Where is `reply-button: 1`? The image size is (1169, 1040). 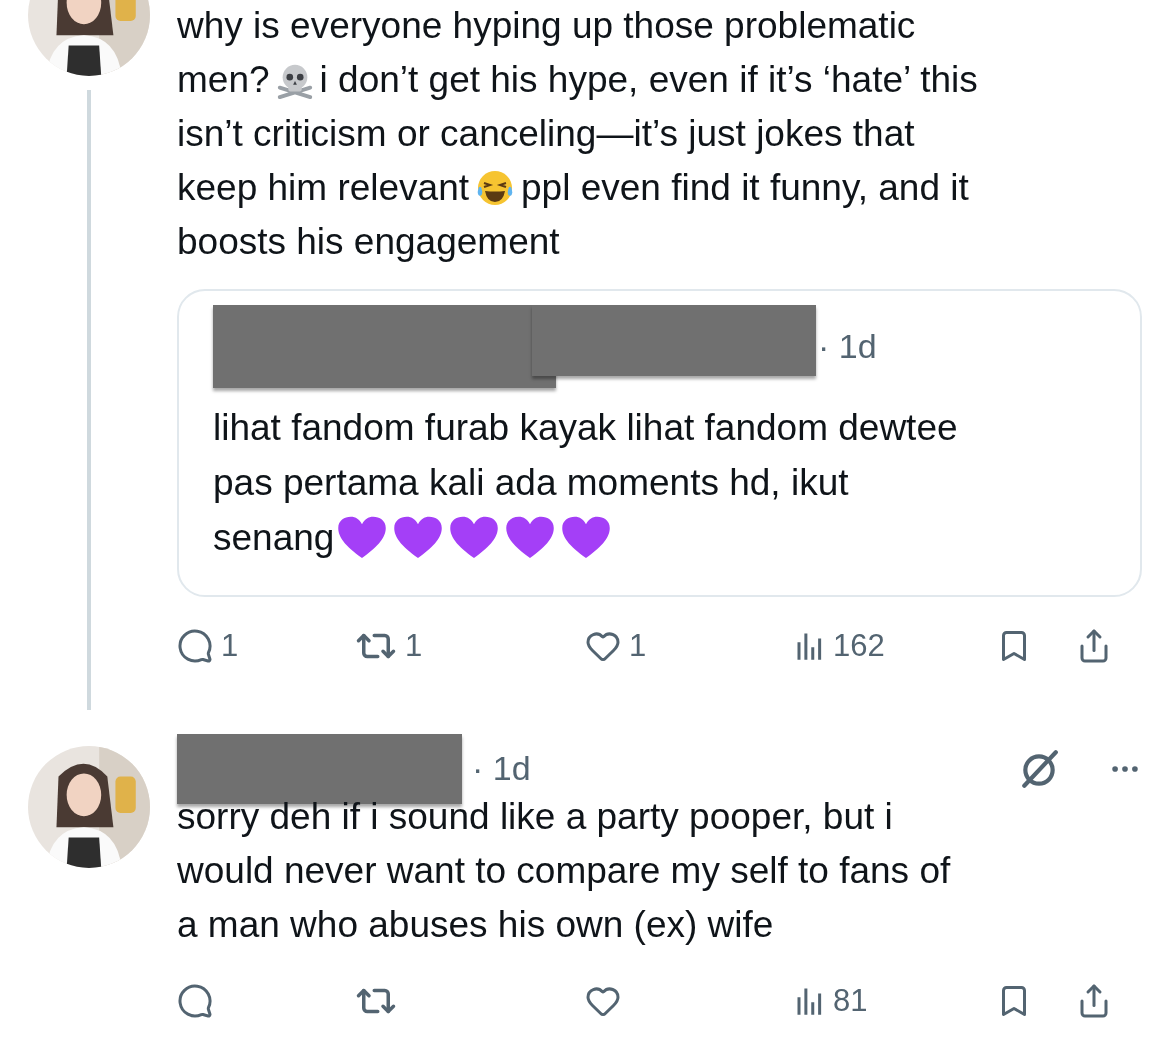 reply-button: 1 is located at coordinates (266, 646).